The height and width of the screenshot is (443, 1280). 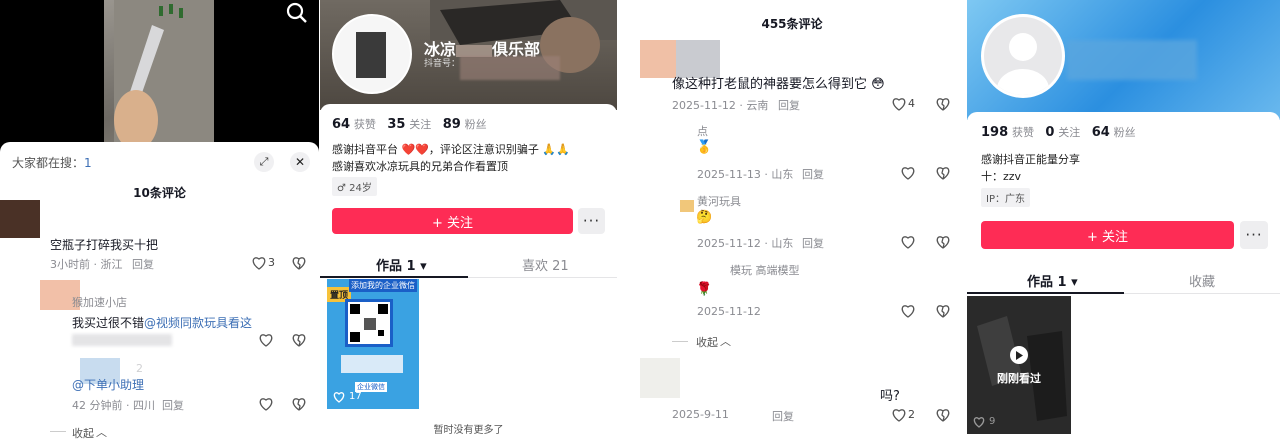 I want to click on bio-line-1: 感谢抖音平台 ❤️❤️，评论区注意识别骗子 🙏🙏, so click(x=451, y=149).